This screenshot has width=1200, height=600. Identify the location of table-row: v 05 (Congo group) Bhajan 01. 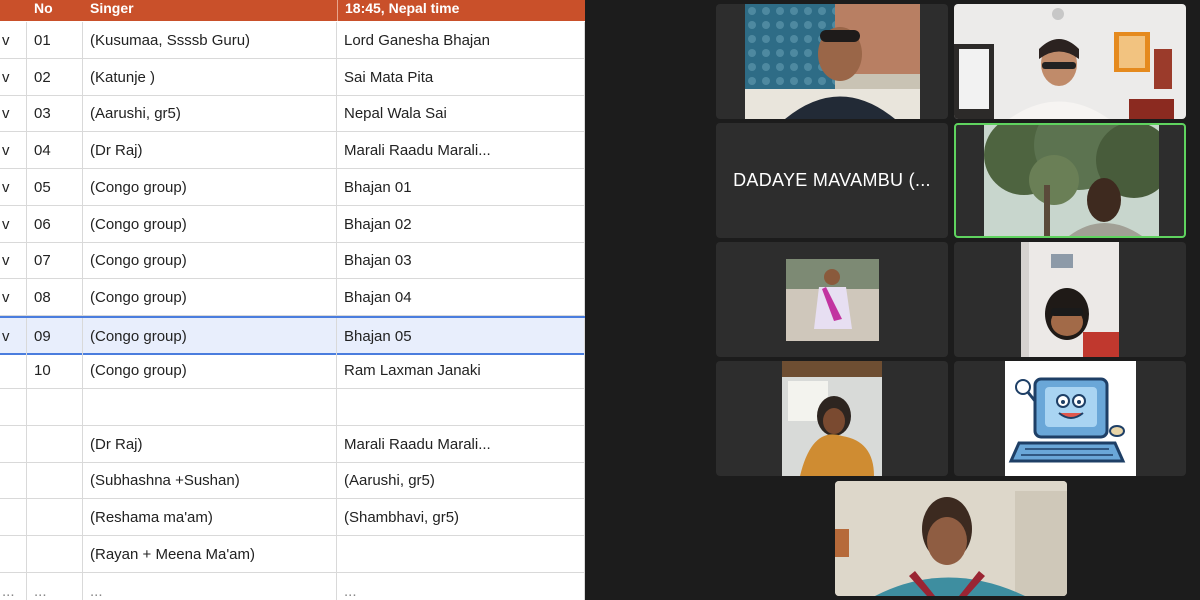
(292, 187).